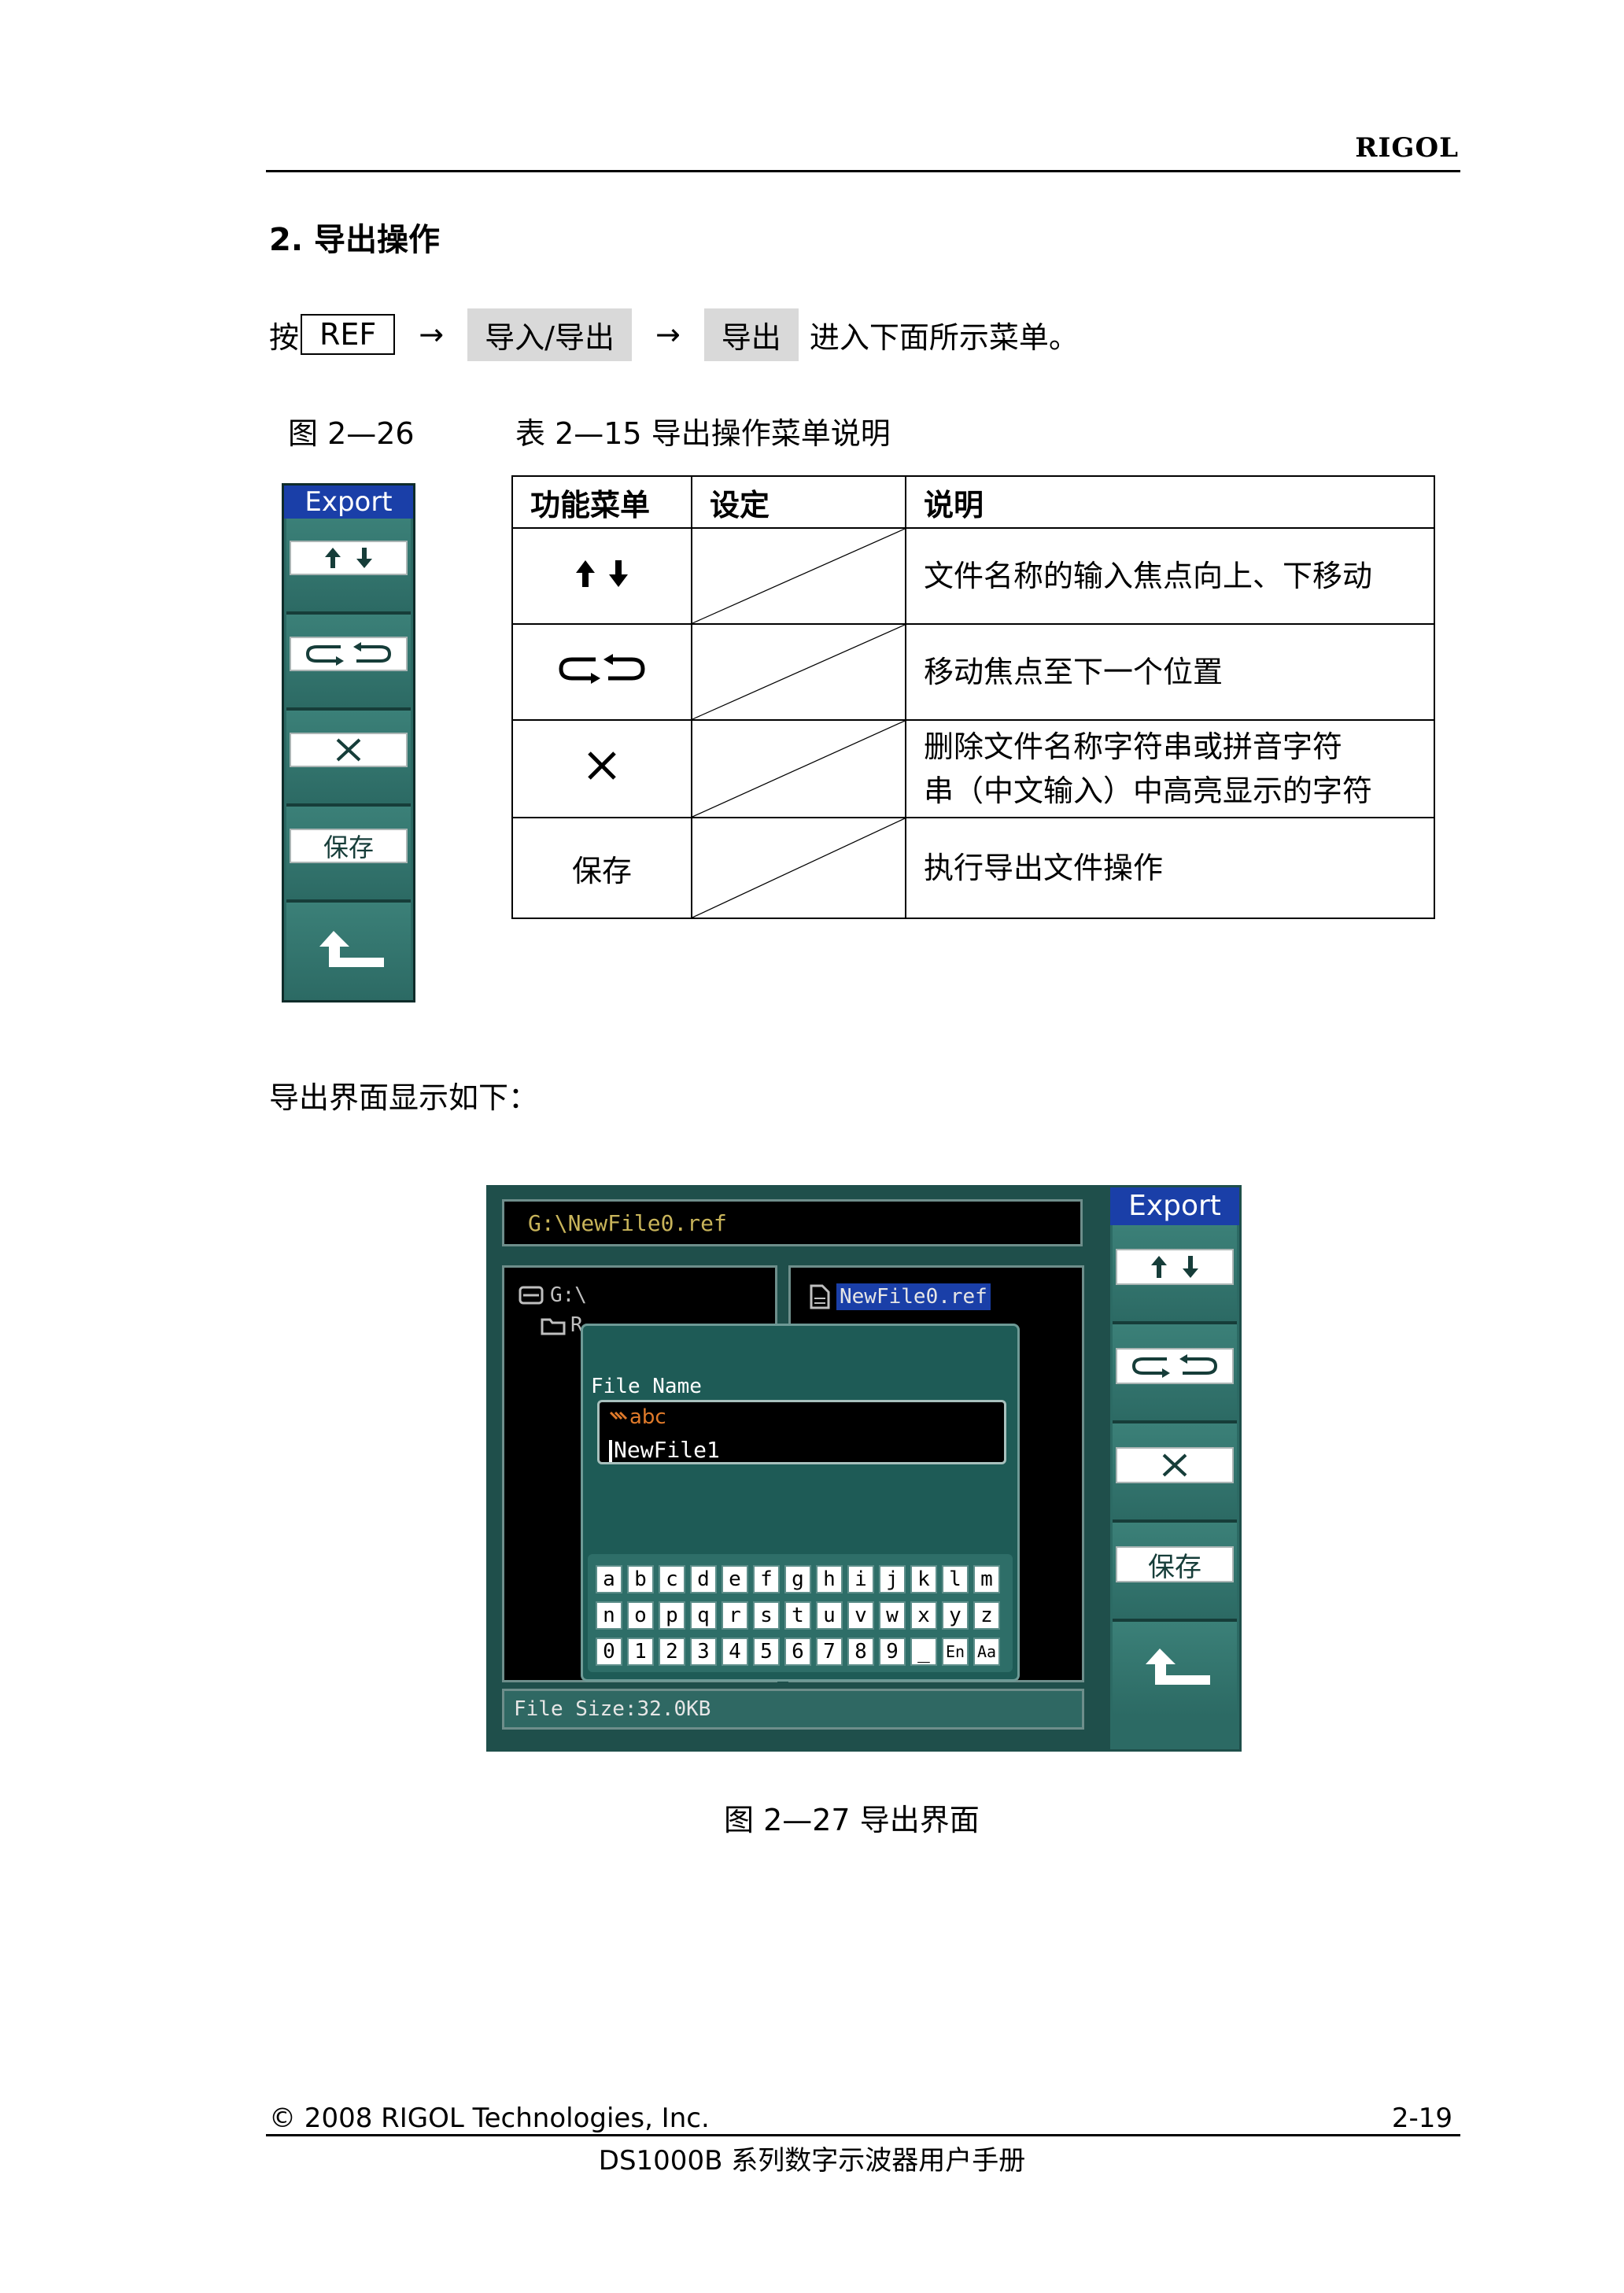 Image resolution: width=1624 pixels, height=2293 pixels. I want to click on table-header-row: 功能菜单 设定 说明, so click(973, 502).